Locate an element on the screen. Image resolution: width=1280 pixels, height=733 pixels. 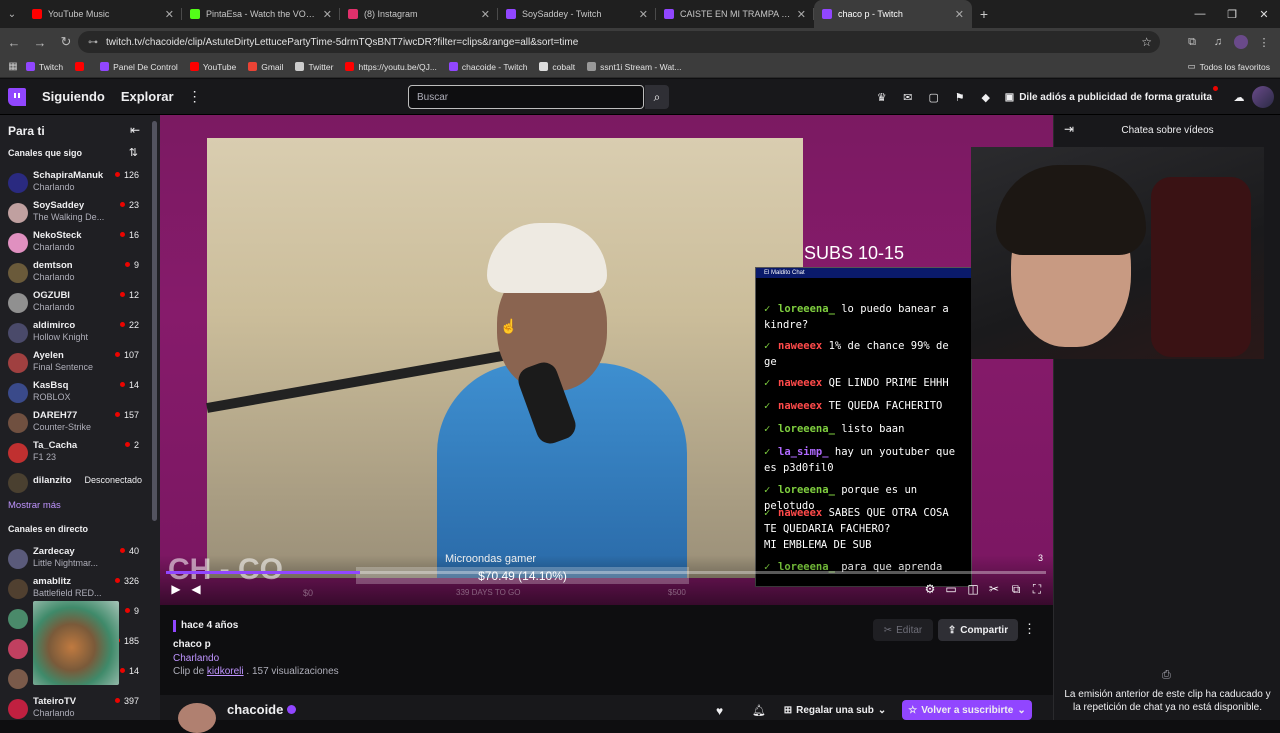
all-favorites: ▭ Todos los favoritos is located at coordinates (1229, 66).